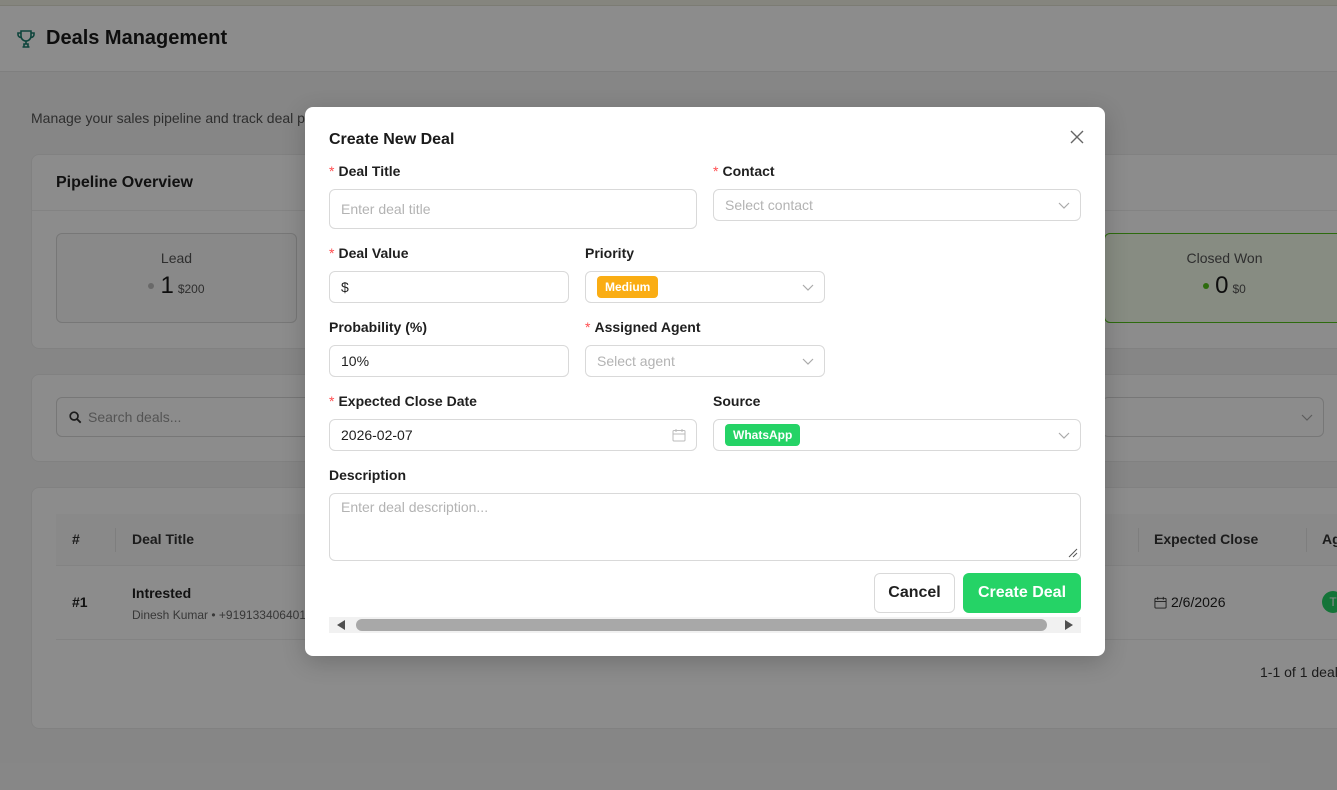 This screenshot has width=1337, height=790. I want to click on assigned-agent-select: Select agent, so click(705, 361).